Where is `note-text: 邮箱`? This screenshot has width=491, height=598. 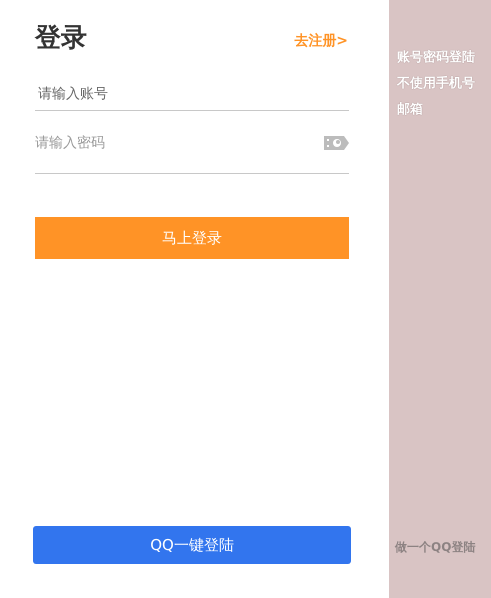
note-text: 邮箱 is located at coordinates (410, 110).